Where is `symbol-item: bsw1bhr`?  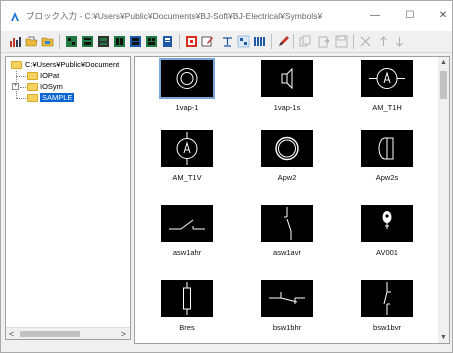
symbol-item: bsw1bhr is located at coordinates (287, 311).